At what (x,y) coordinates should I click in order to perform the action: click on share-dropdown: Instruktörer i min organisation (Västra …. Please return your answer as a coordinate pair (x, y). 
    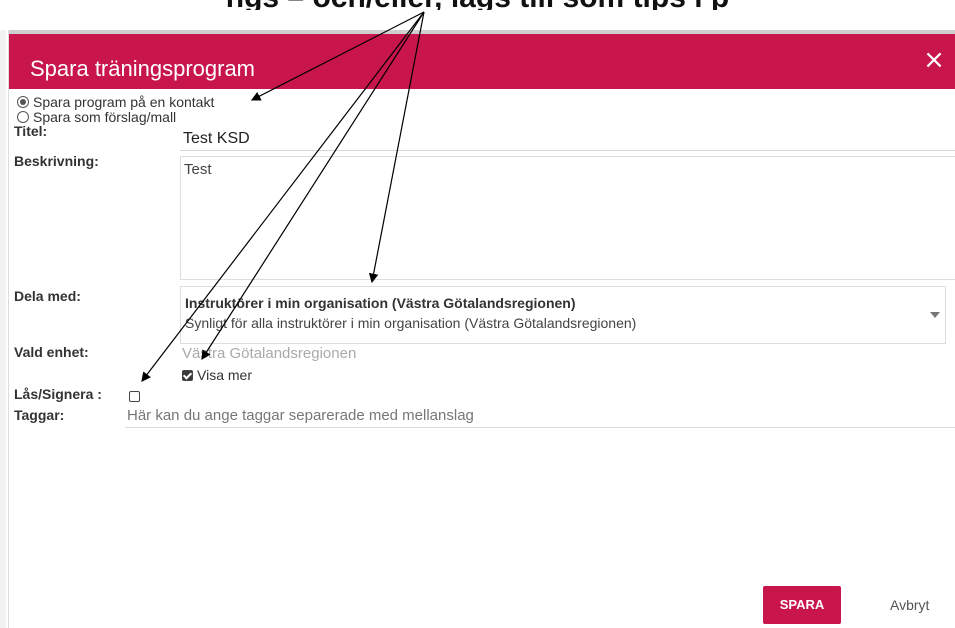
    Looking at the image, I should click on (563, 315).